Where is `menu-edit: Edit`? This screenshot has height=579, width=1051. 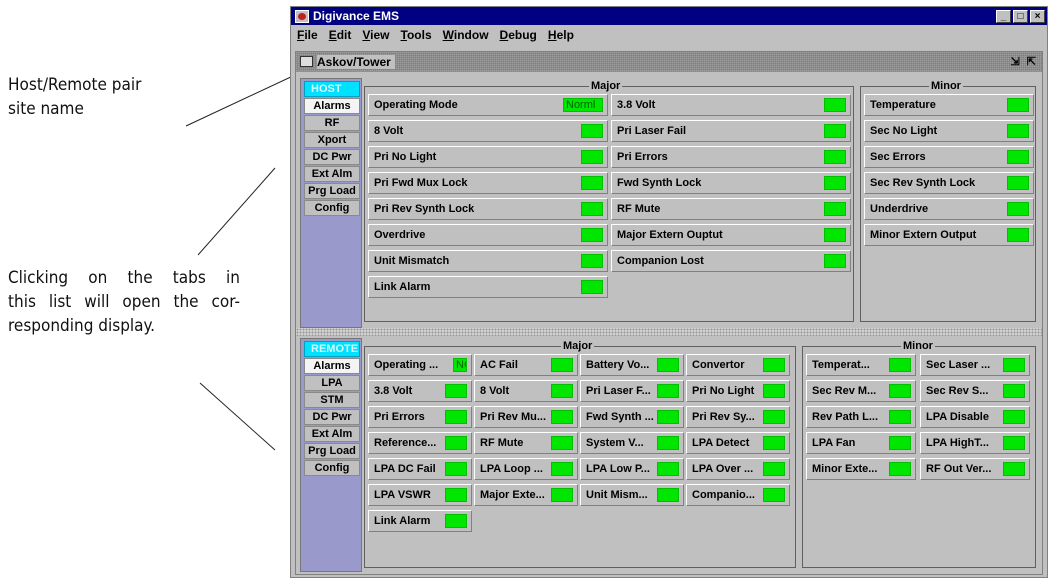 menu-edit: Edit is located at coordinates (340, 35).